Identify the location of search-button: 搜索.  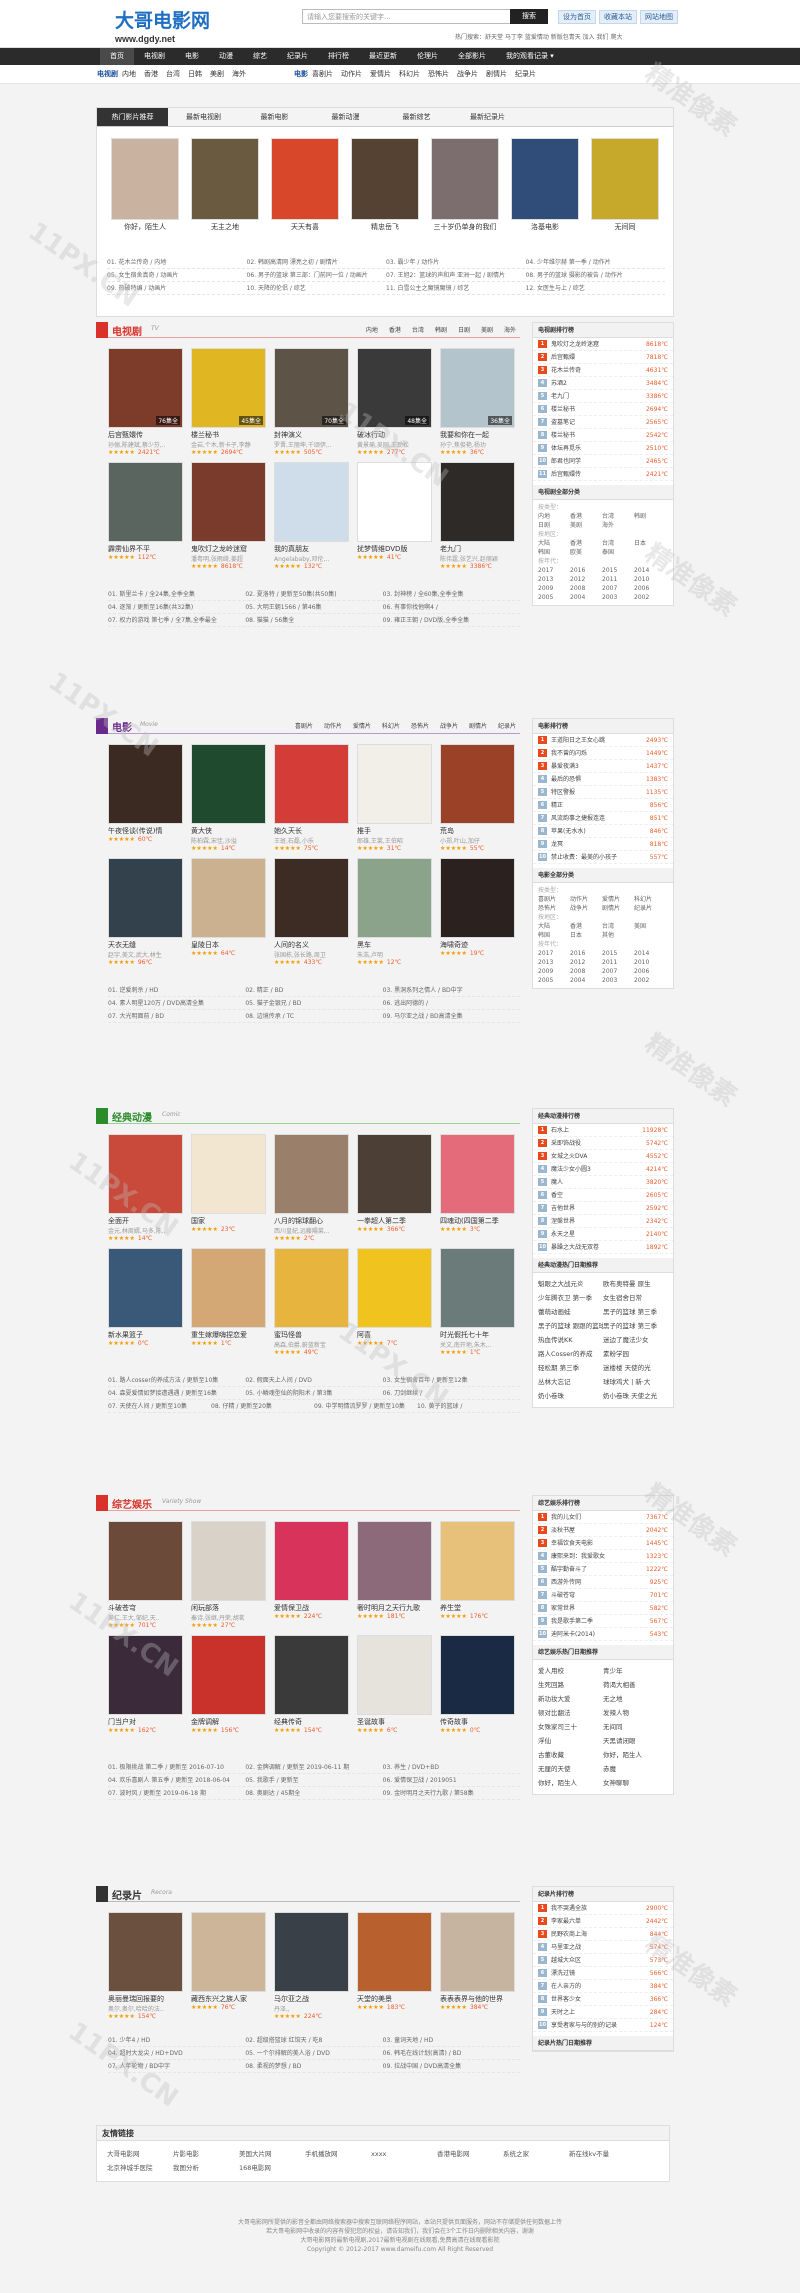
(529, 16).